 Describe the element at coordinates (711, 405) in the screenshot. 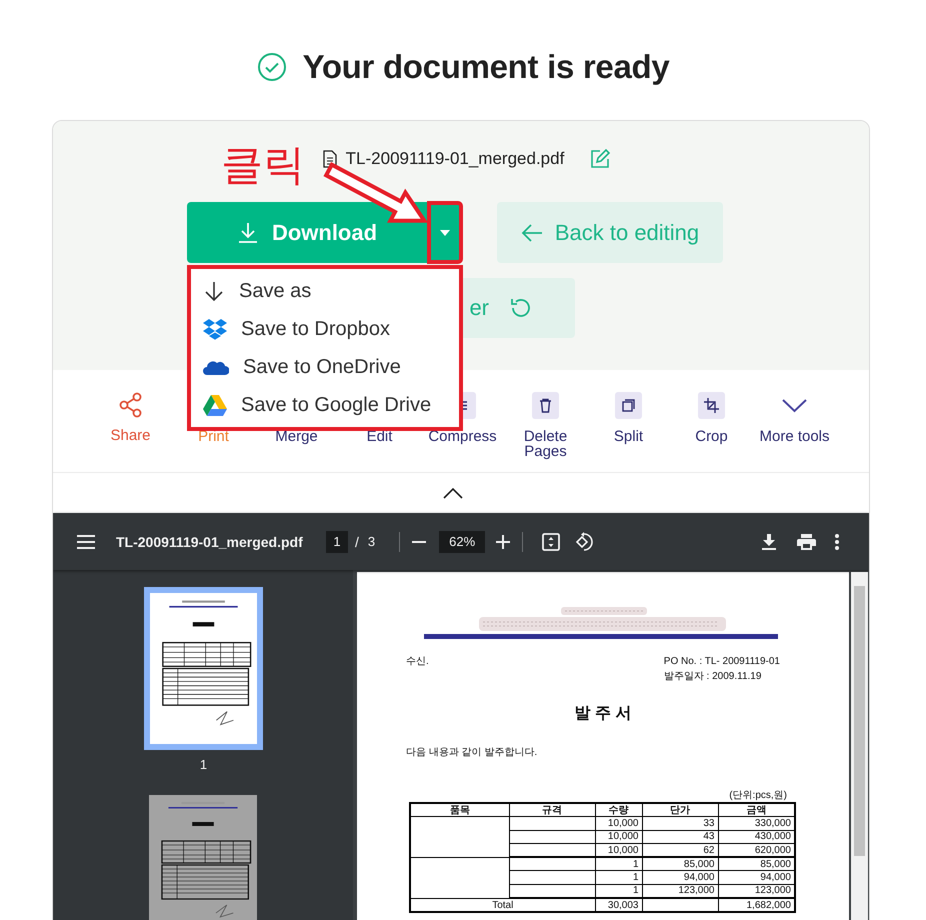

I see `crop-icon` at that location.